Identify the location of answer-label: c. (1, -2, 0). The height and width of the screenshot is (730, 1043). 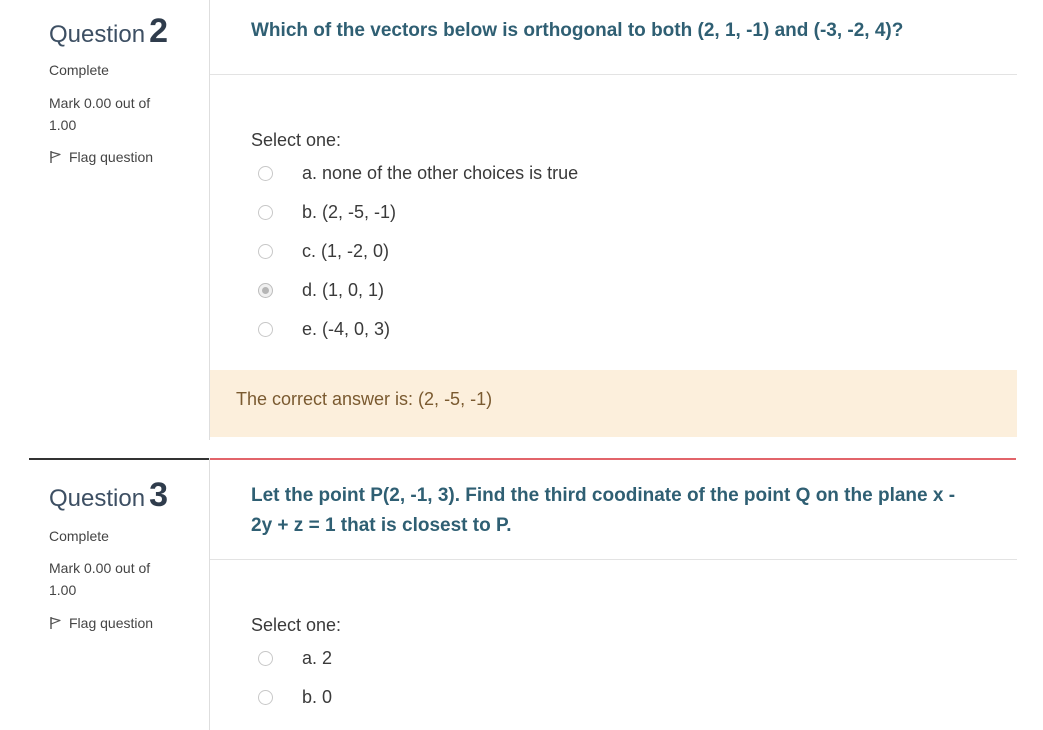
(346, 251).